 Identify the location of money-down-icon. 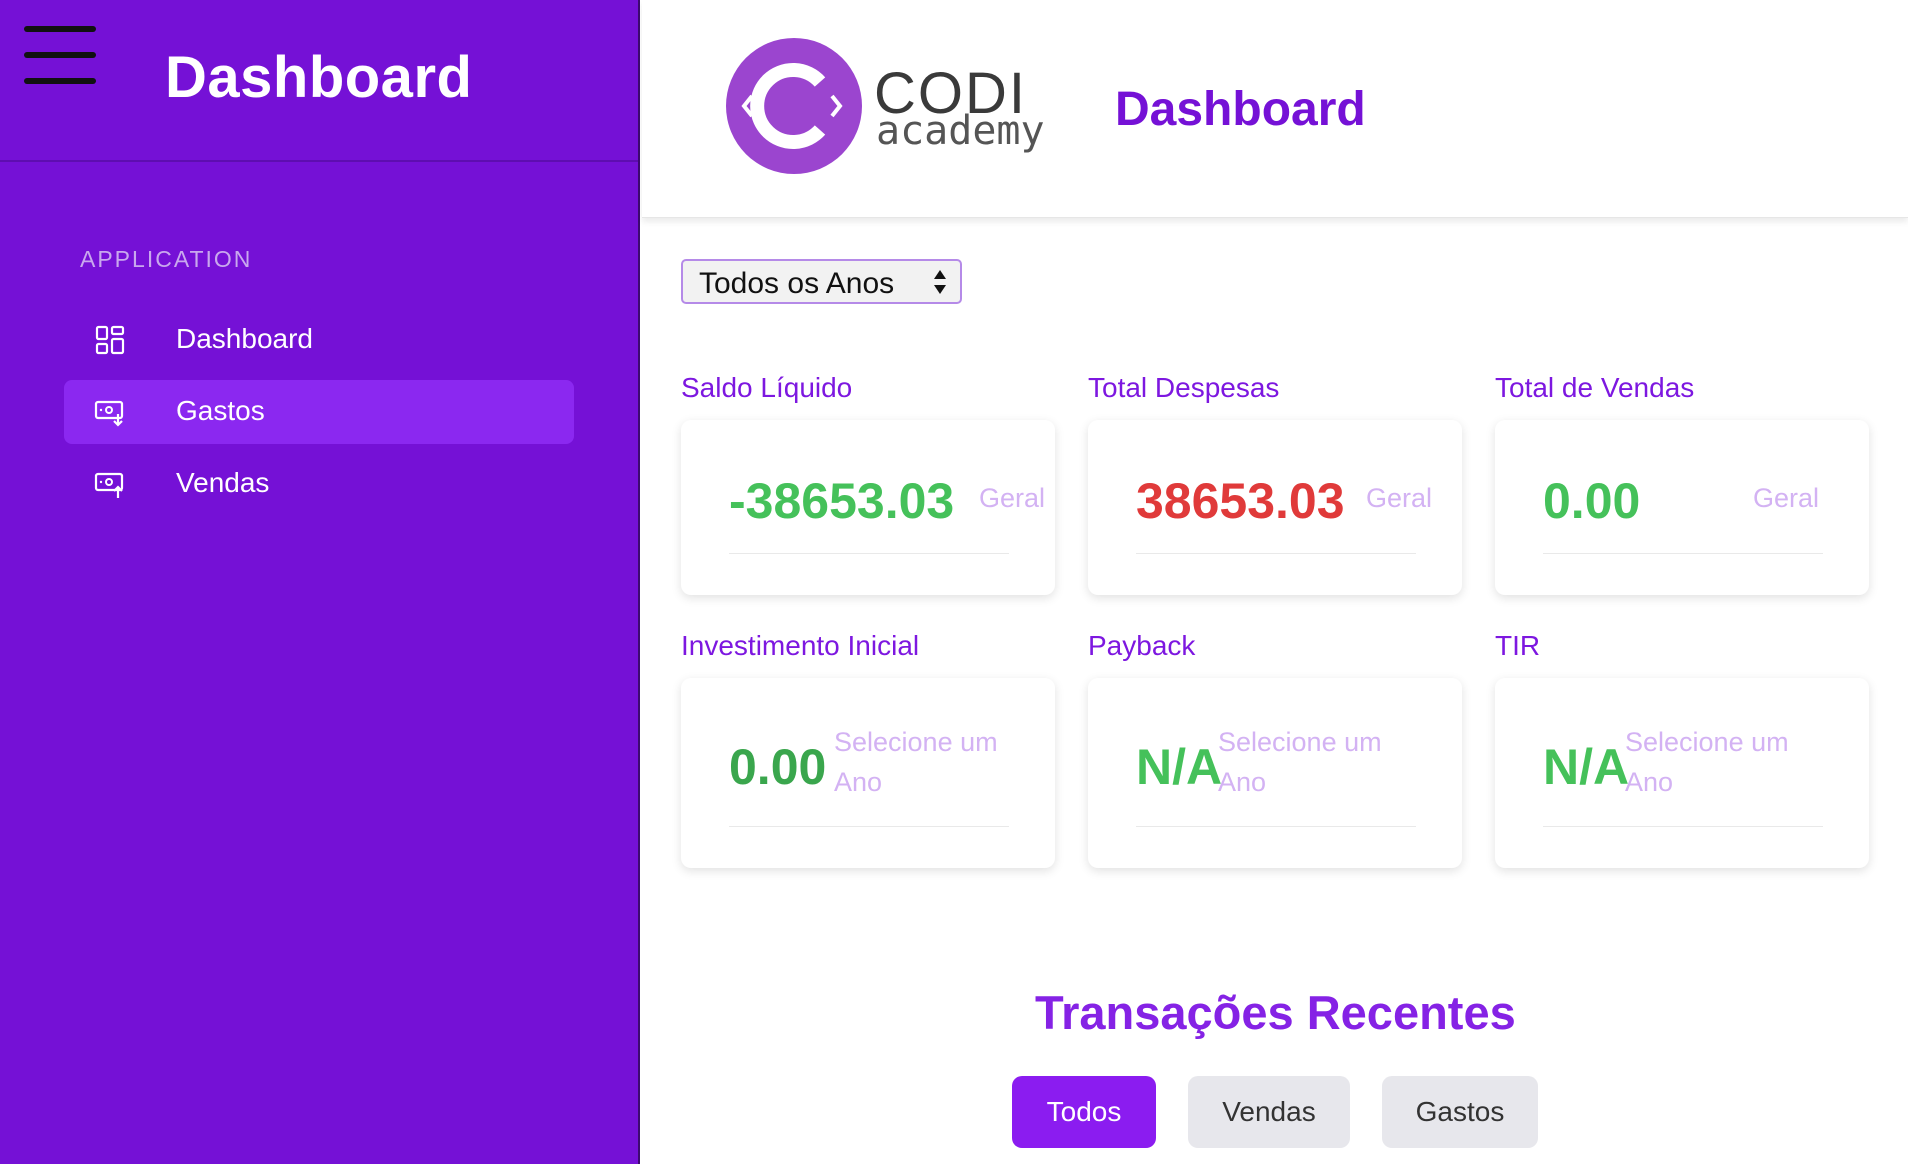
(109, 413).